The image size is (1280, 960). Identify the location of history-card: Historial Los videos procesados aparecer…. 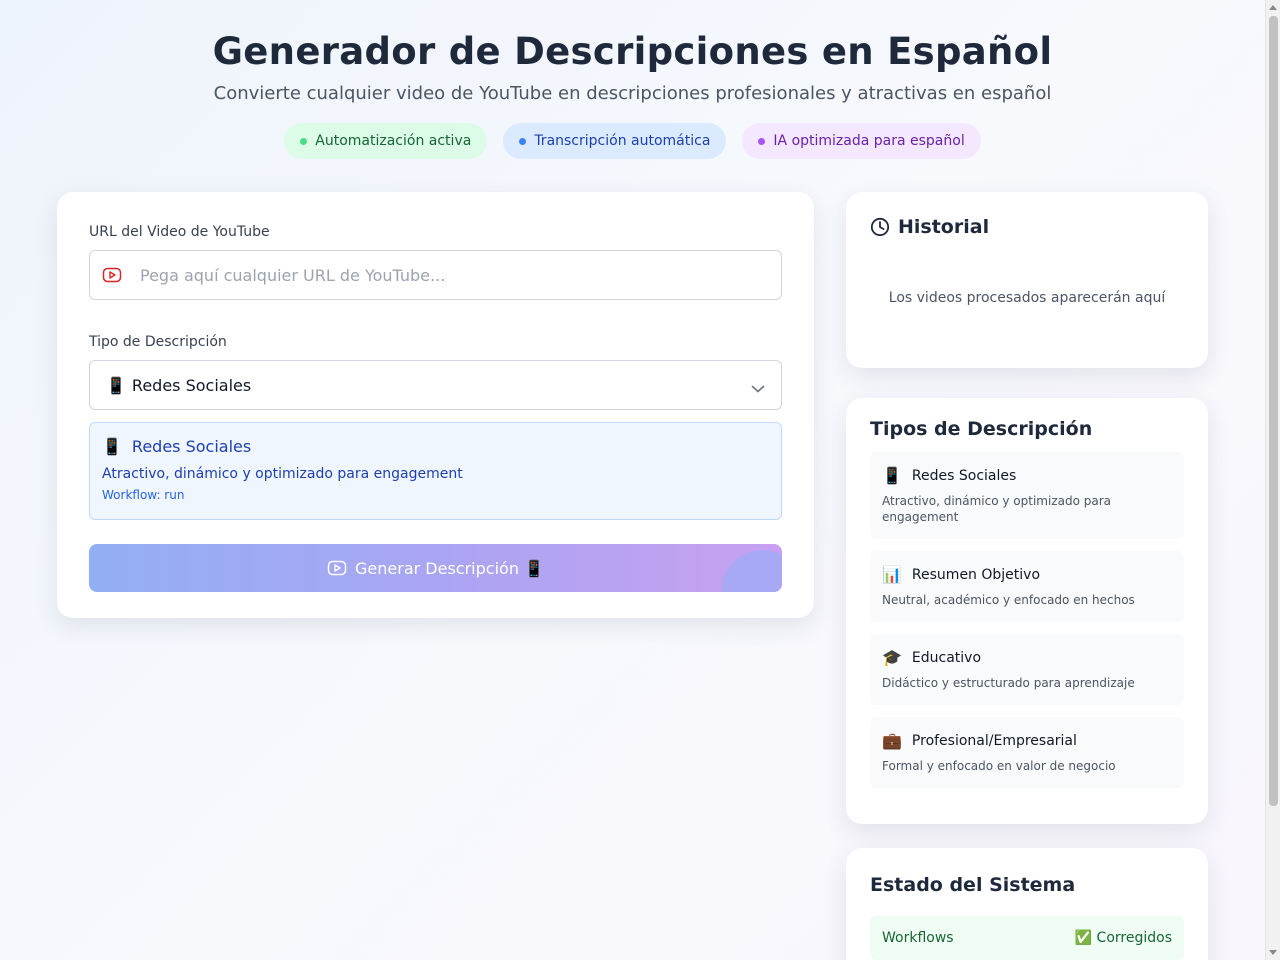
(1027, 280).